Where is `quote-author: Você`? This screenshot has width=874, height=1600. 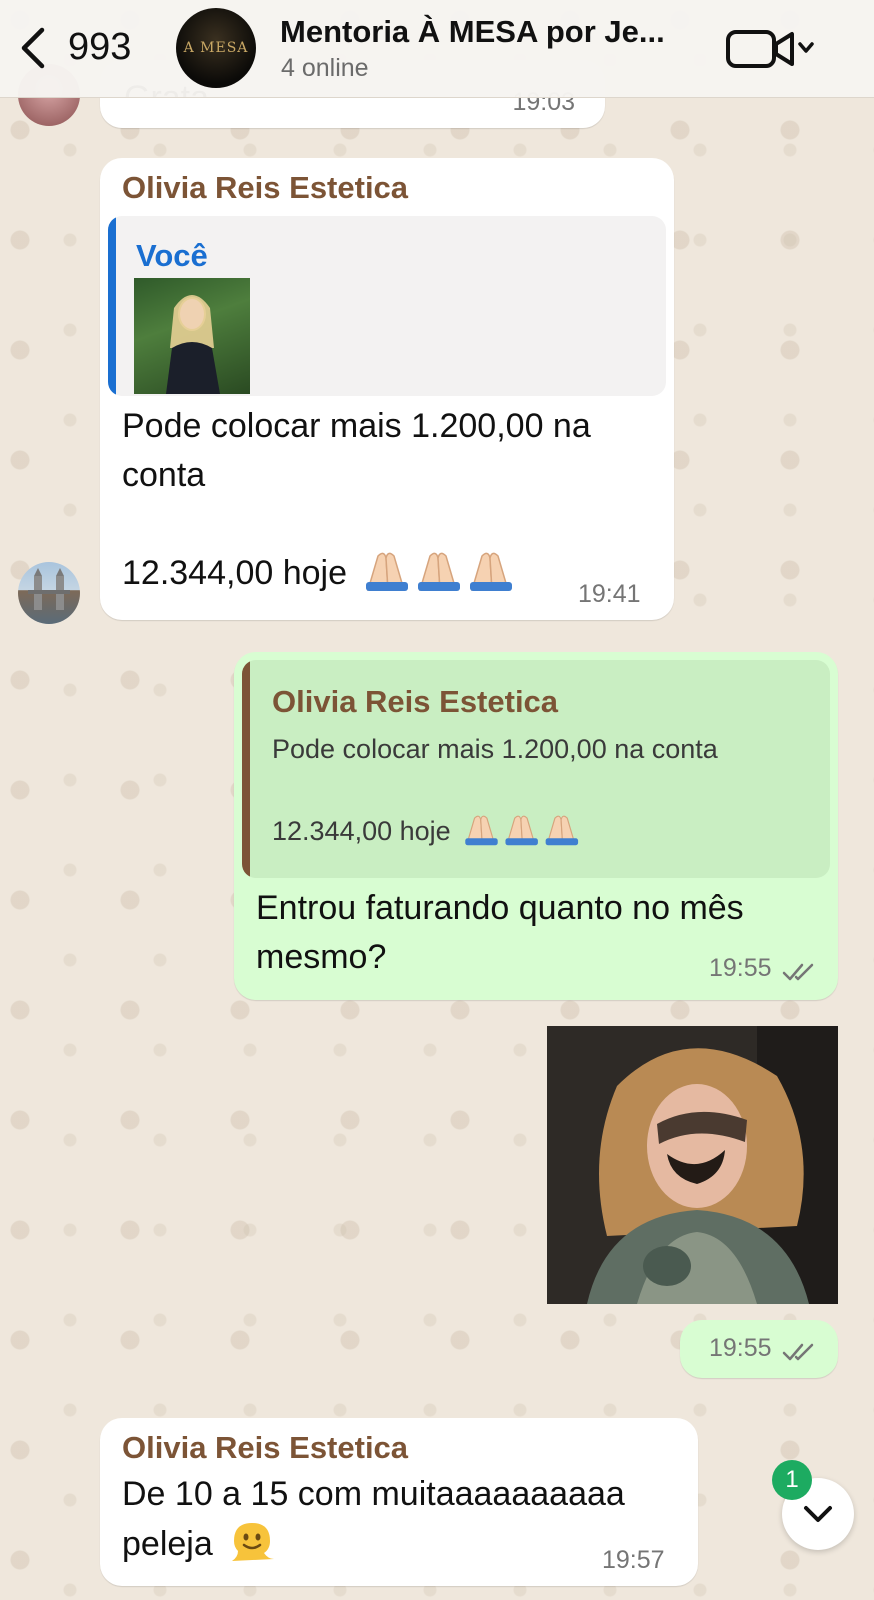
quote-author: Você is located at coordinates (172, 255).